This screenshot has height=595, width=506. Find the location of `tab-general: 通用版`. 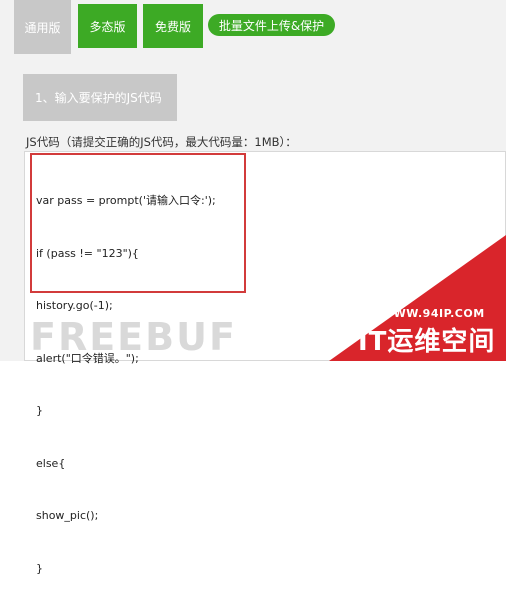

tab-general: 通用版 is located at coordinates (42, 27).